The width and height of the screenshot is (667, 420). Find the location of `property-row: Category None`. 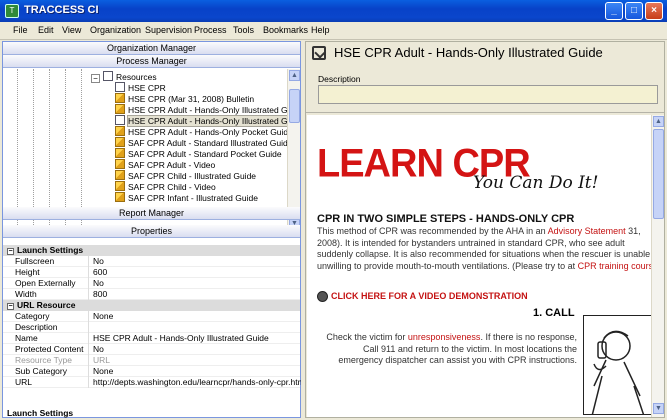

property-row: Category None is located at coordinates (151, 316).